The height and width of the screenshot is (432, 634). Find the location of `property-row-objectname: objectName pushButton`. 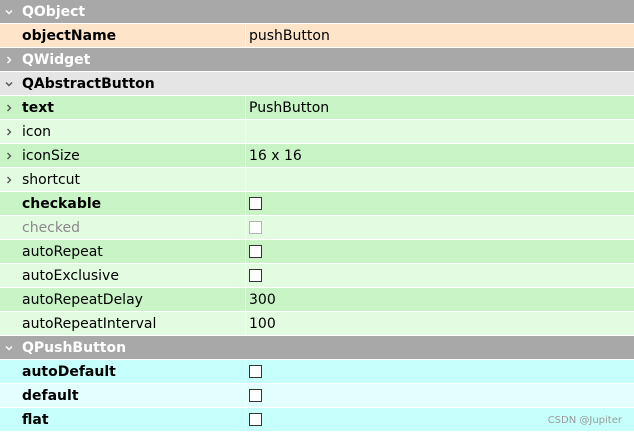

property-row-objectname: objectName pushButton is located at coordinates (317, 35).